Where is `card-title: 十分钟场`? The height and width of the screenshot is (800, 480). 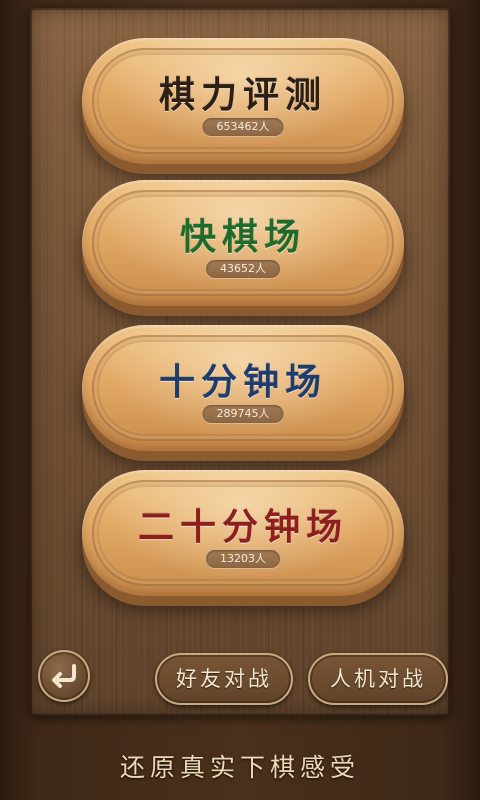 card-title: 十分钟场 is located at coordinates (242, 382).